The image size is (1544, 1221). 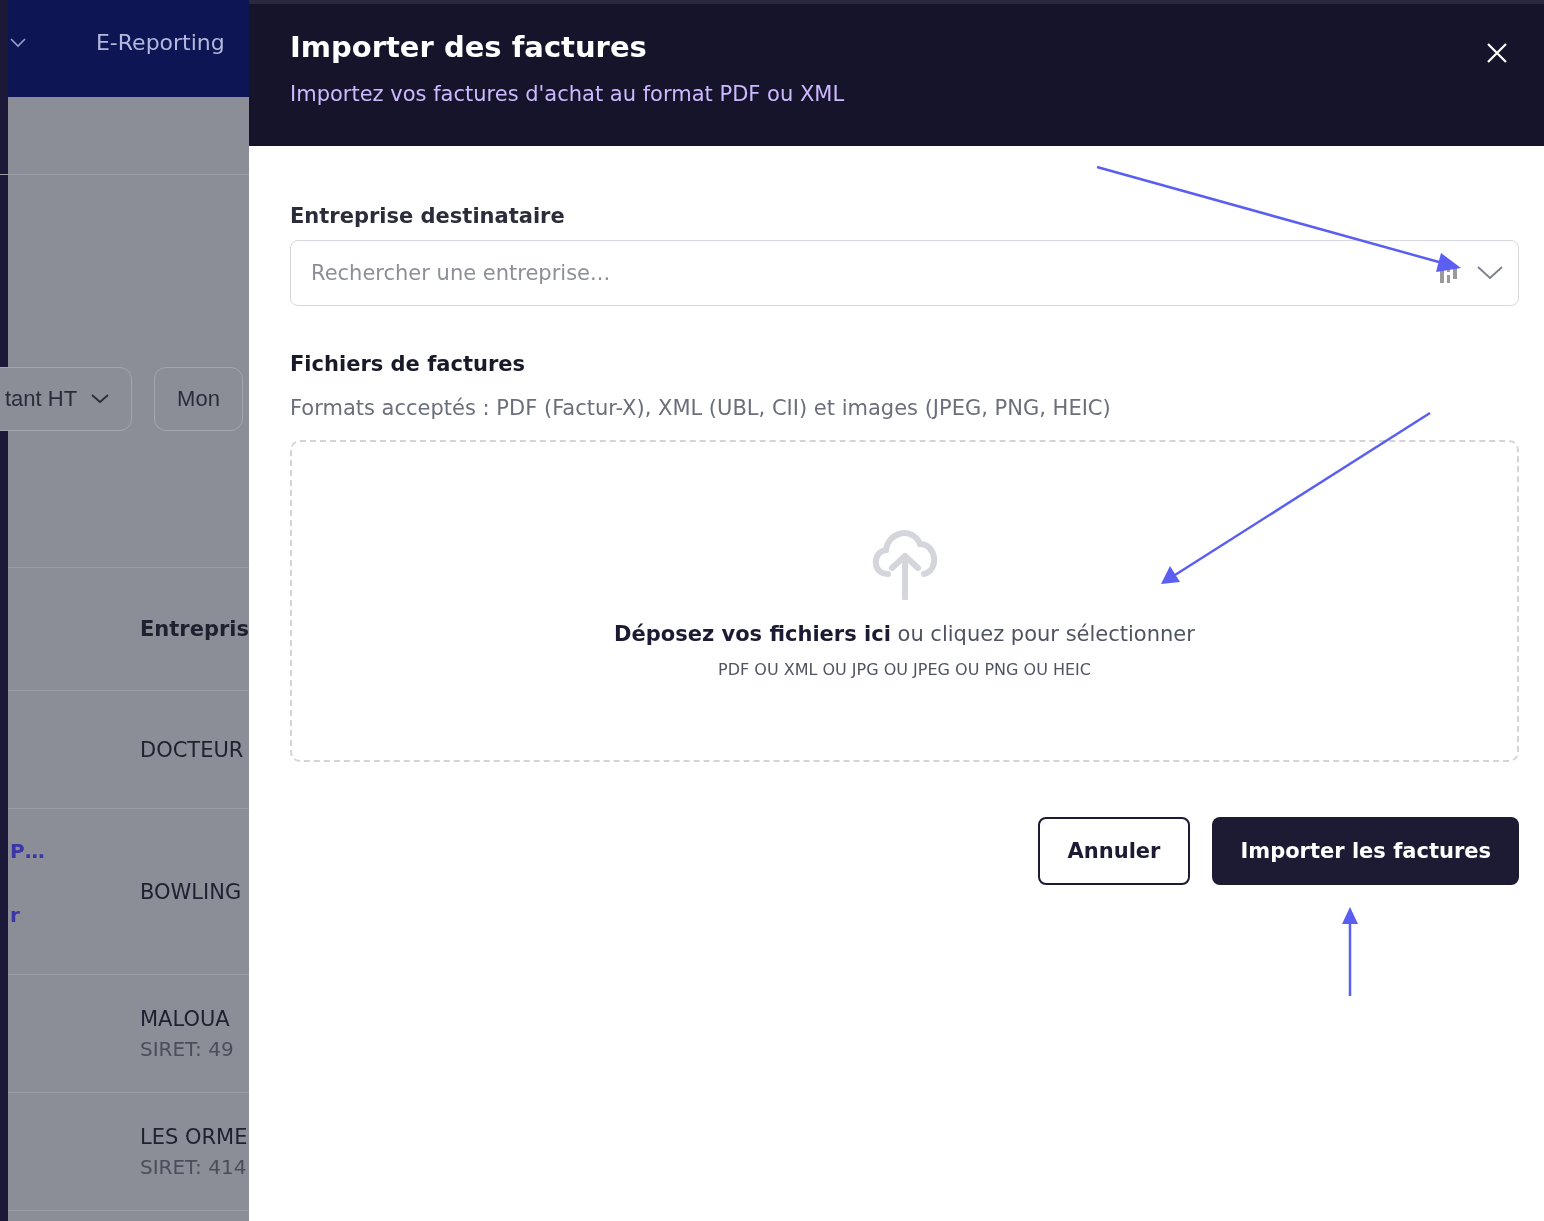 What do you see at coordinates (428, 216) in the screenshot?
I see `field-label: Entreprise destinataire` at bounding box center [428, 216].